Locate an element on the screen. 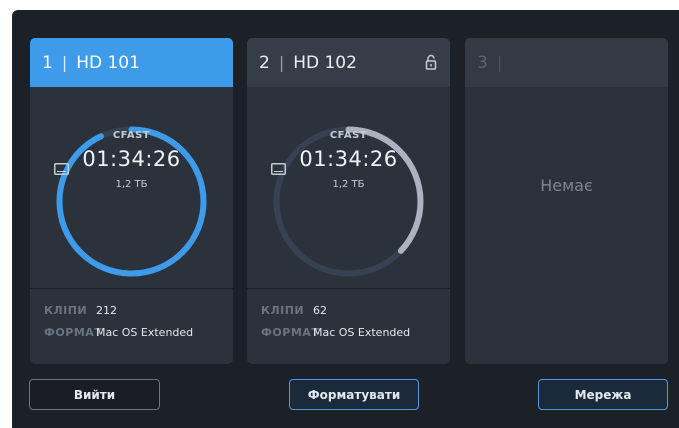 This screenshot has width=679, height=428. slot-header-2: 2 | HD 102 is located at coordinates (348, 62).